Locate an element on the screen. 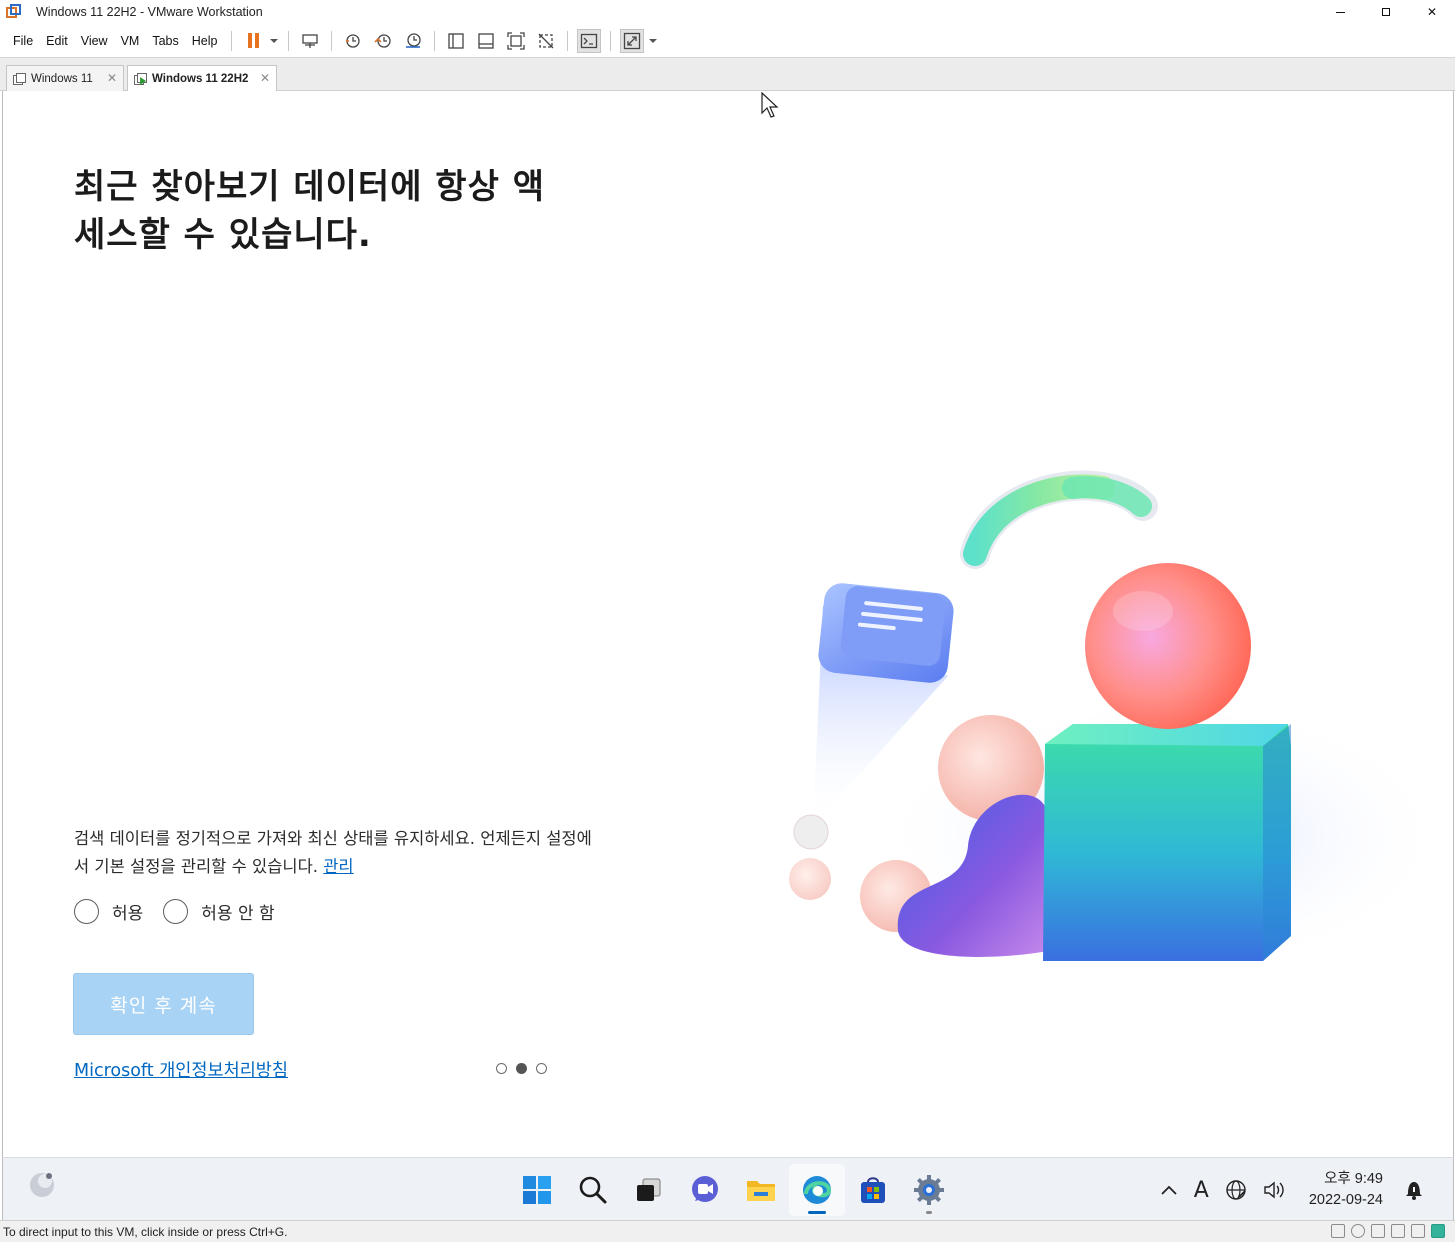 The width and height of the screenshot is (1455, 1242). network-icon is located at coordinates (1236, 1190).